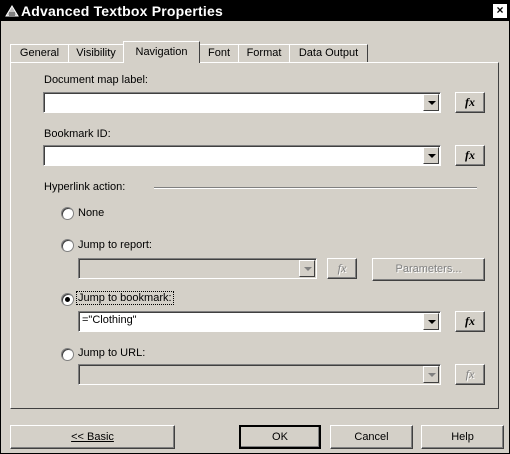 The image size is (510, 454). What do you see at coordinates (67, 245) in the screenshot?
I see `radio-jump-to-report` at bounding box center [67, 245].